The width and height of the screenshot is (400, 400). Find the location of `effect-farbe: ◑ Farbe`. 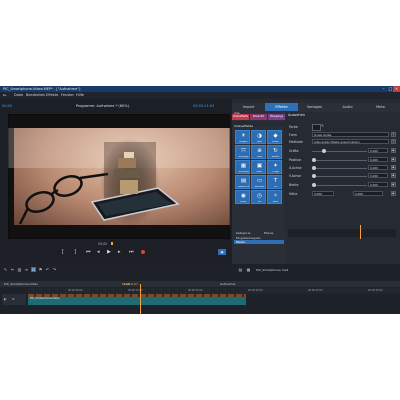

effect-farbe: ◑ Farbe is located at coordinates (258, 137).